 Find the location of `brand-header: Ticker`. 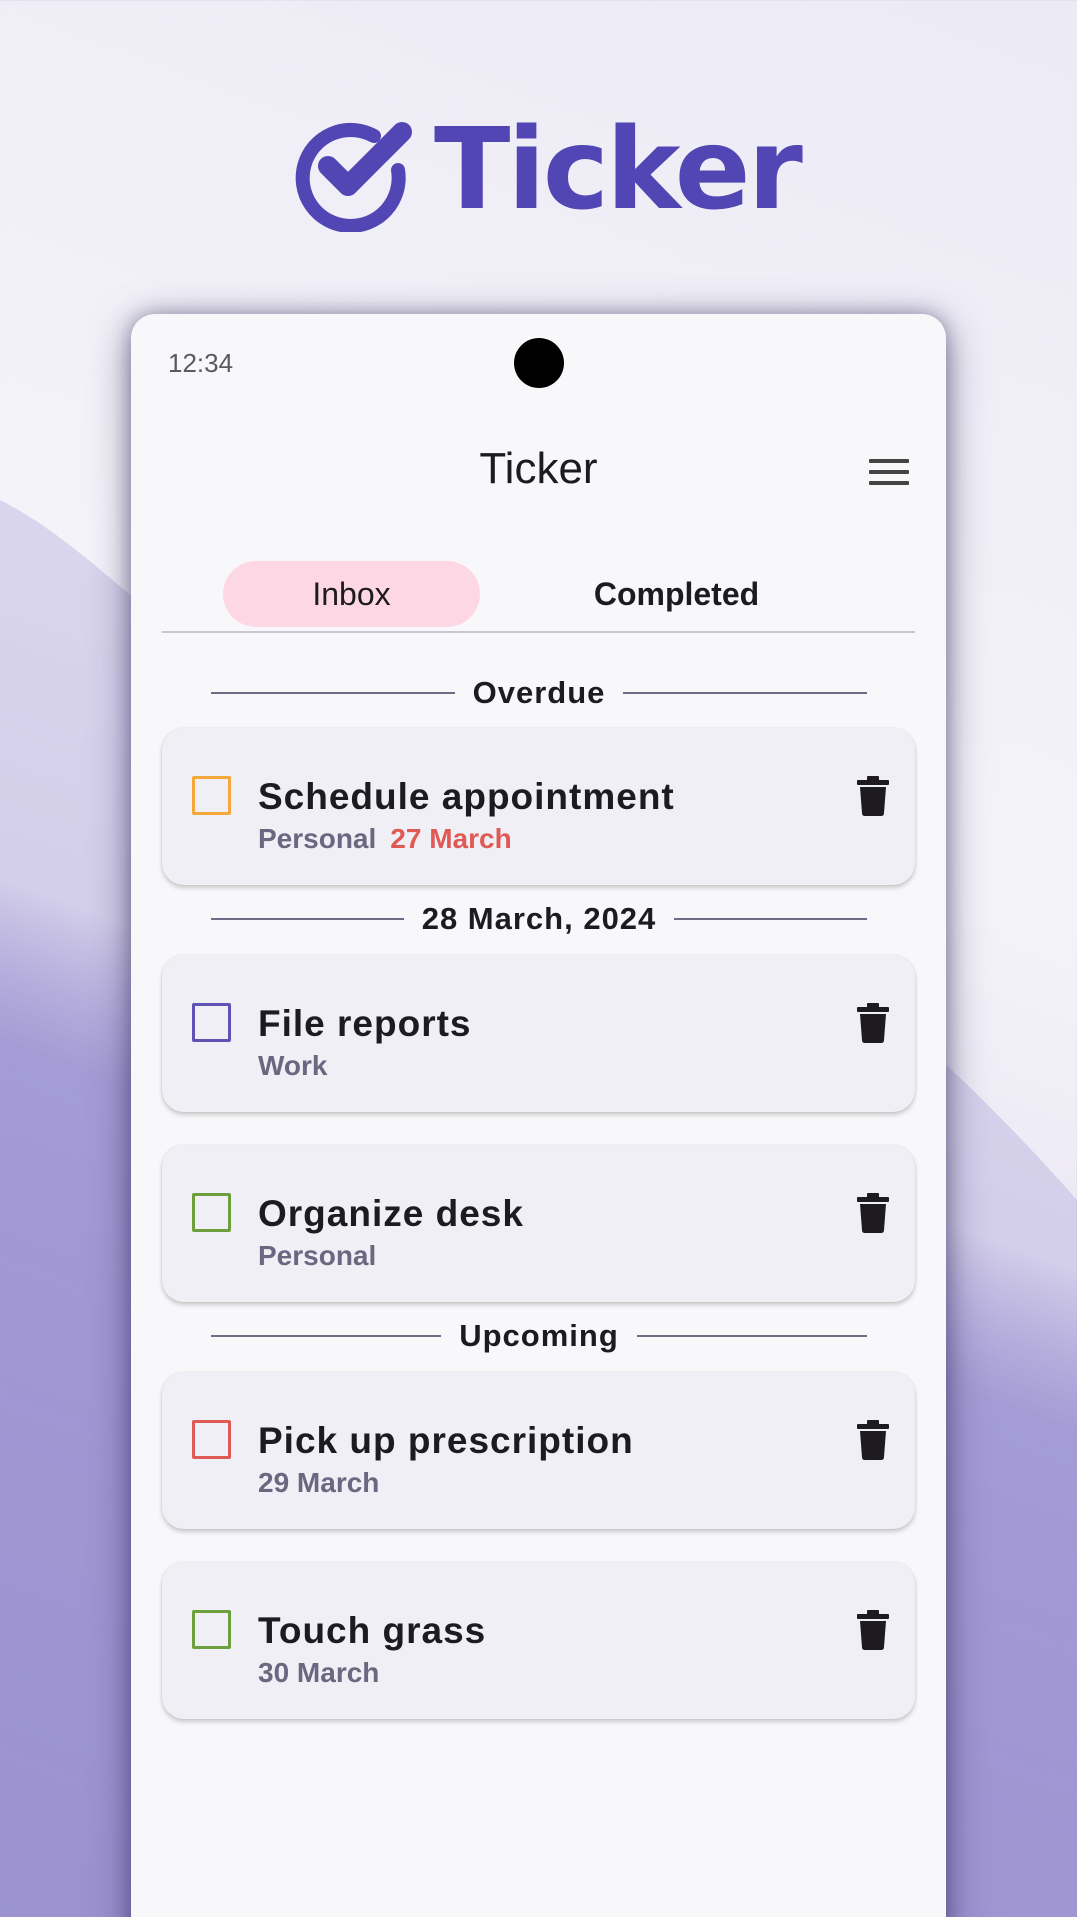

brand-header: Ticker is located at coordinates (546, 170).